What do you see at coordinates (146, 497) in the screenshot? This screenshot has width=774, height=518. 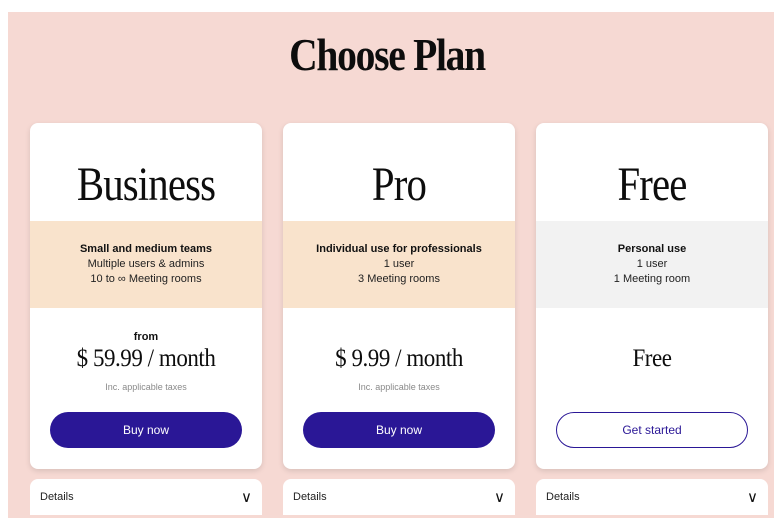 I see `details-toggle-business: Details ∨` at bounding box center [146, 497].